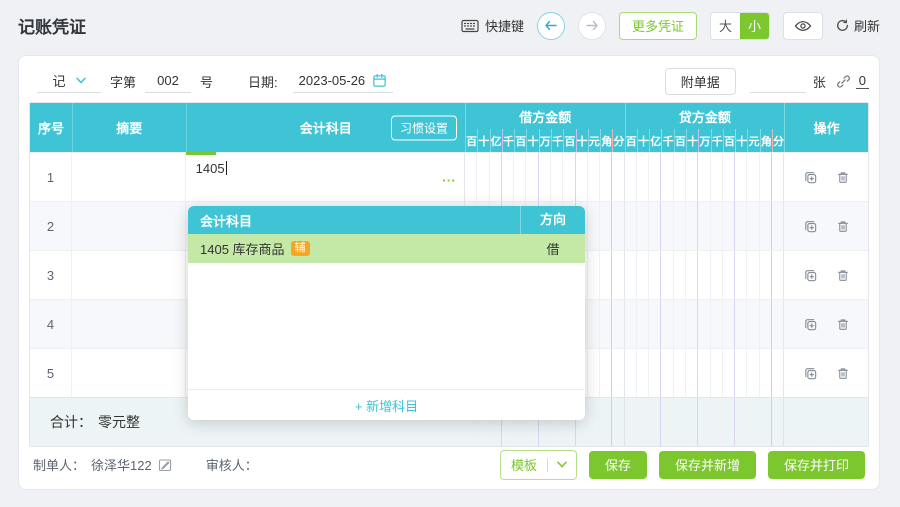  I want to click on refresh-icon, so click(842, 25).